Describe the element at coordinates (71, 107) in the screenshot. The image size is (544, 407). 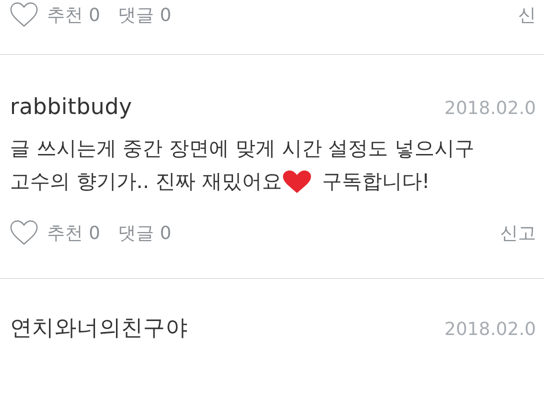
I see `comment-author: rabbitbudy` at that location.